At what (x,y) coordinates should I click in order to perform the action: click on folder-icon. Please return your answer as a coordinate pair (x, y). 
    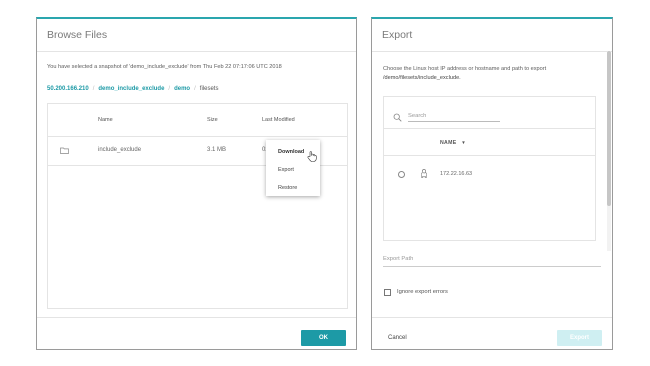
    Looking at the image, I should click on (64, 150).